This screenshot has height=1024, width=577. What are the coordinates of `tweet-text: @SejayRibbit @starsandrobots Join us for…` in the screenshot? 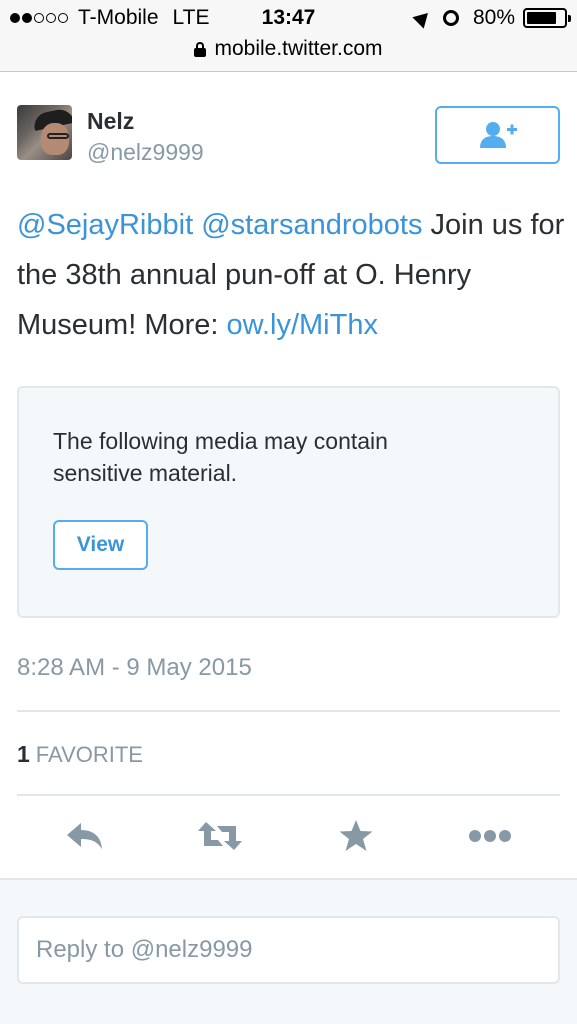 It's located at (292, 275).